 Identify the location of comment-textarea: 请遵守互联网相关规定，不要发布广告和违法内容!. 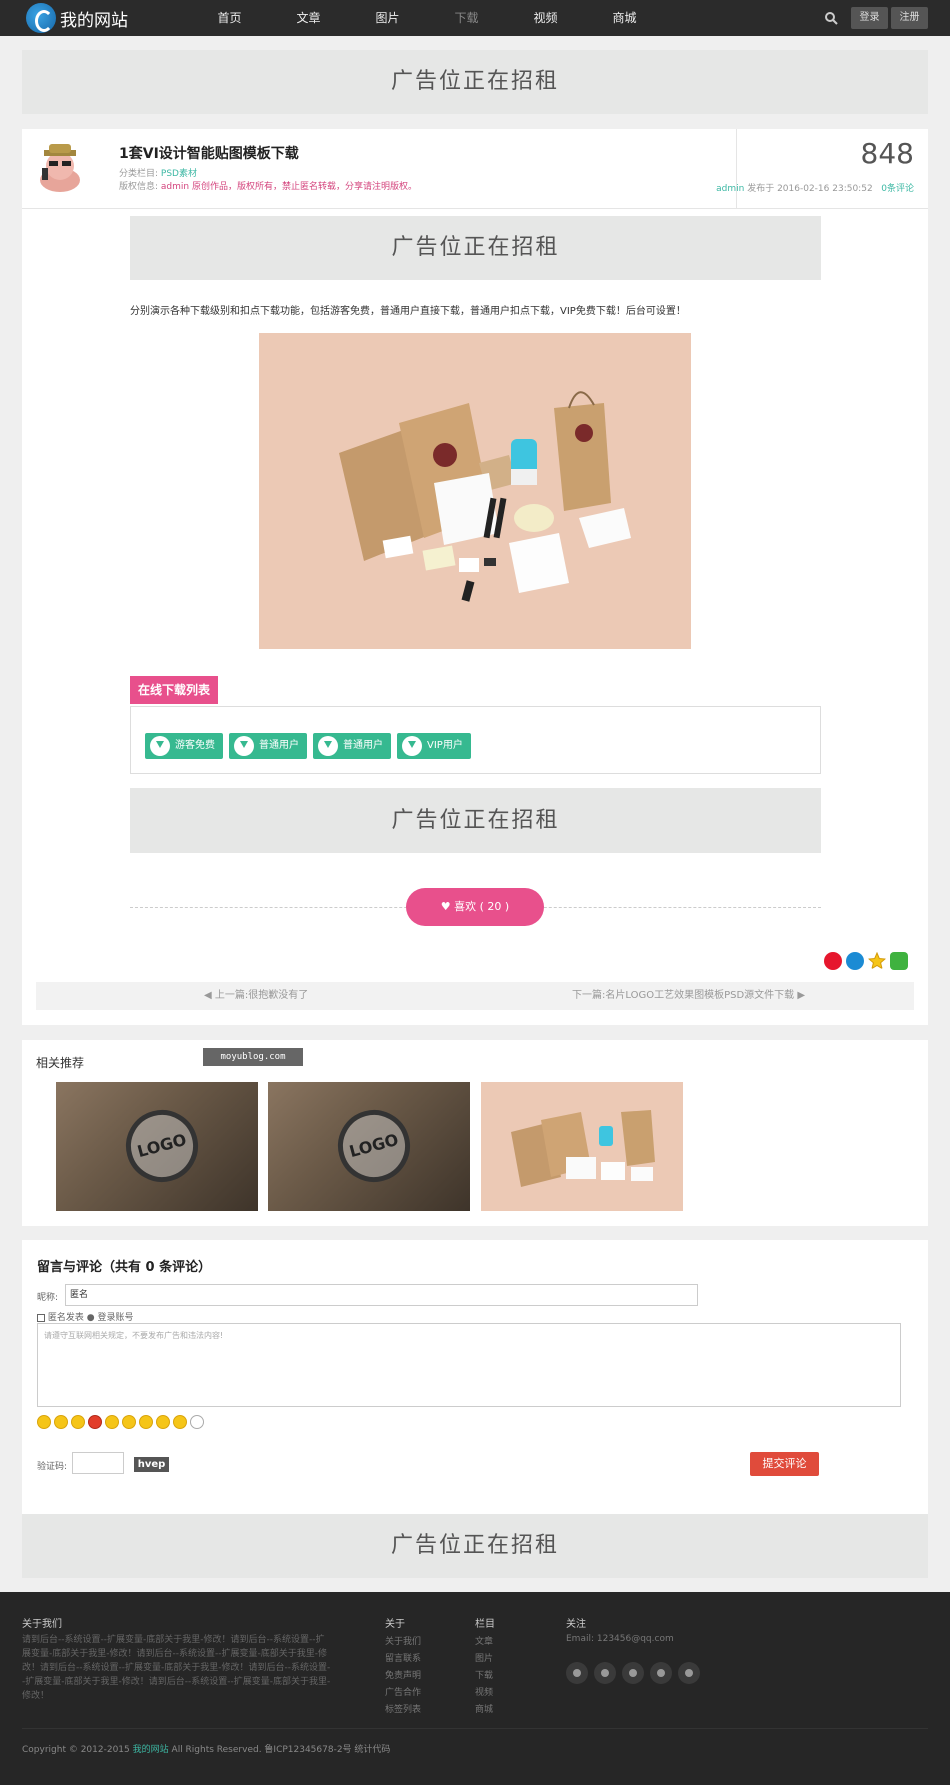
(469, 1365).